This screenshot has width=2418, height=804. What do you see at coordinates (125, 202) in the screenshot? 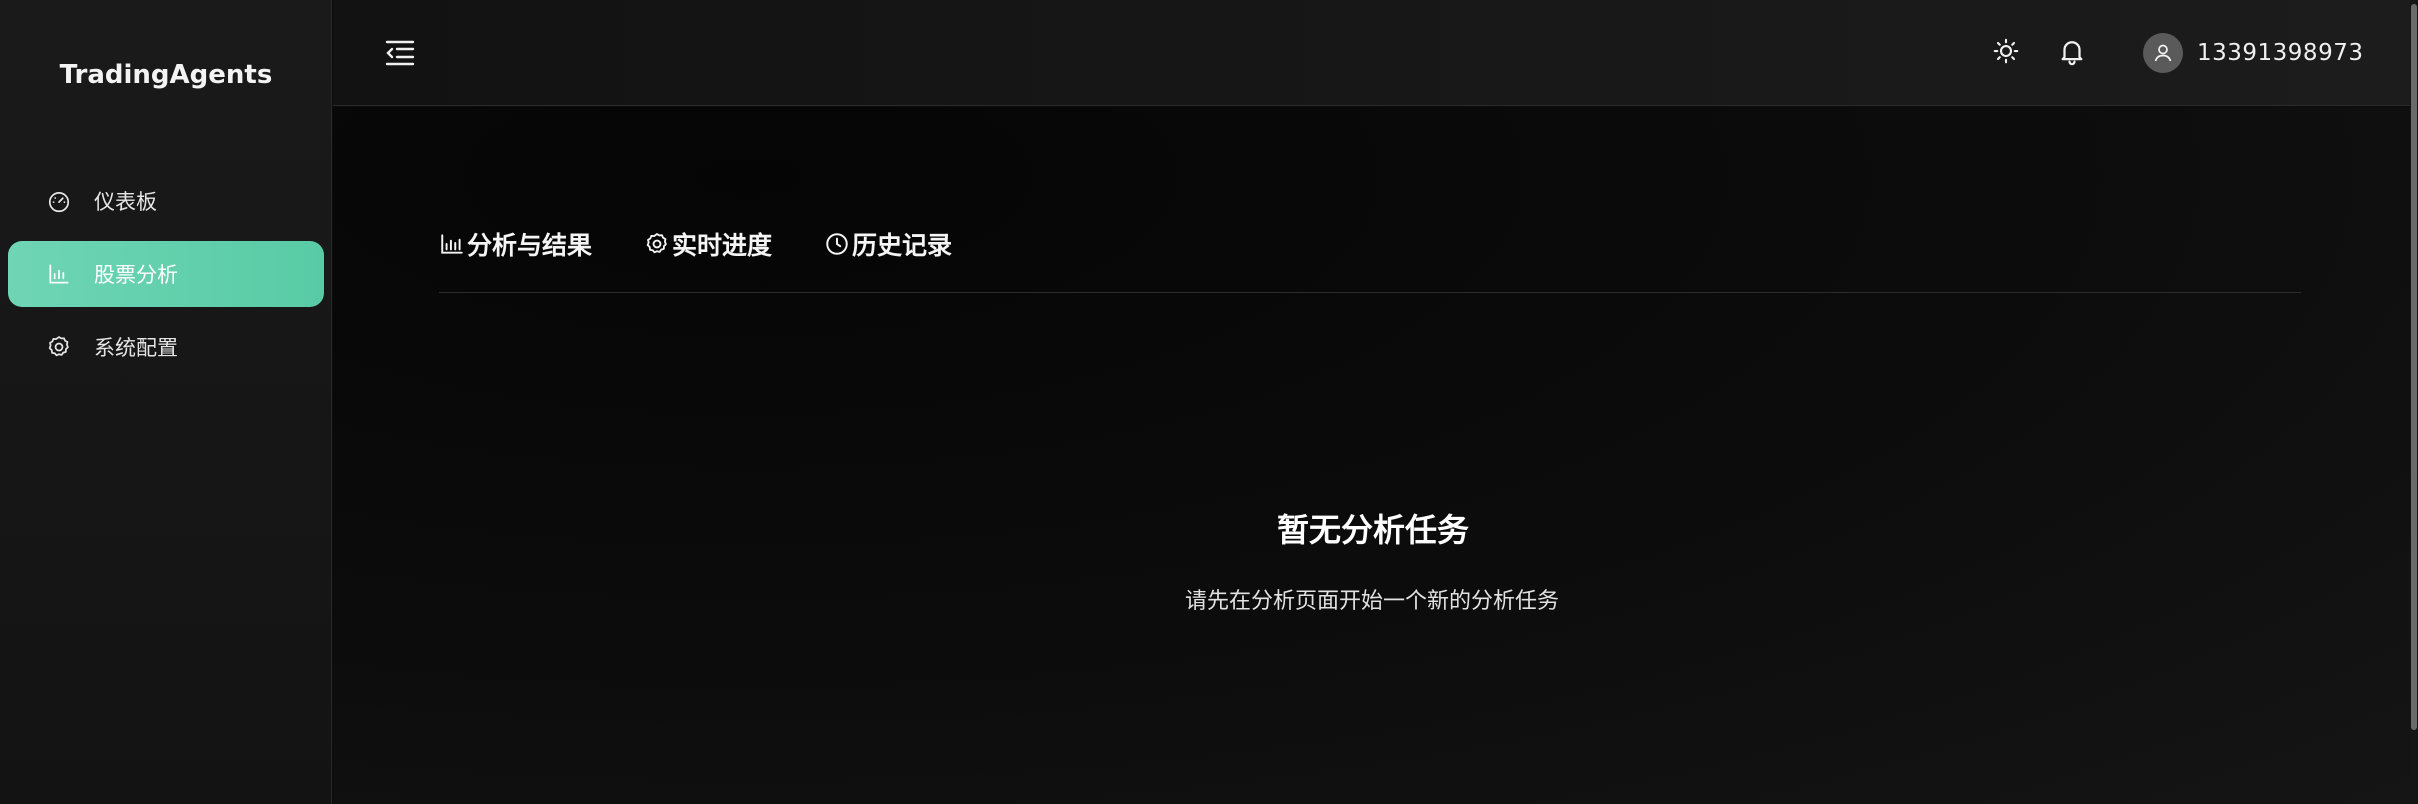
I see `sidebar-item-label: 仪表板` at bounding box center [125, 202].